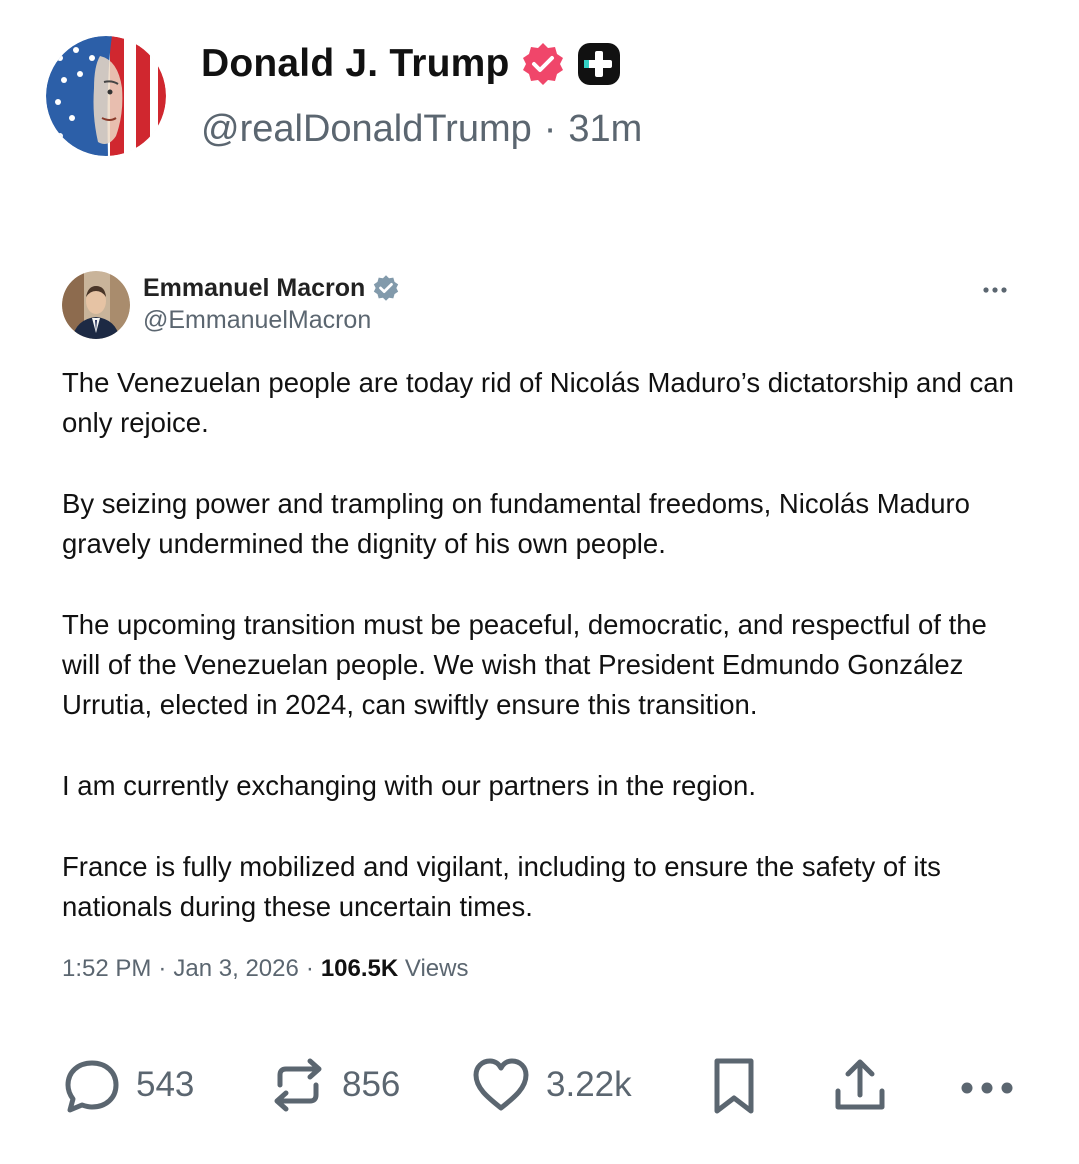 The height and width of the screenshot is (1164, 1079). I want to click on post-time: 31m, so click(605, 129).